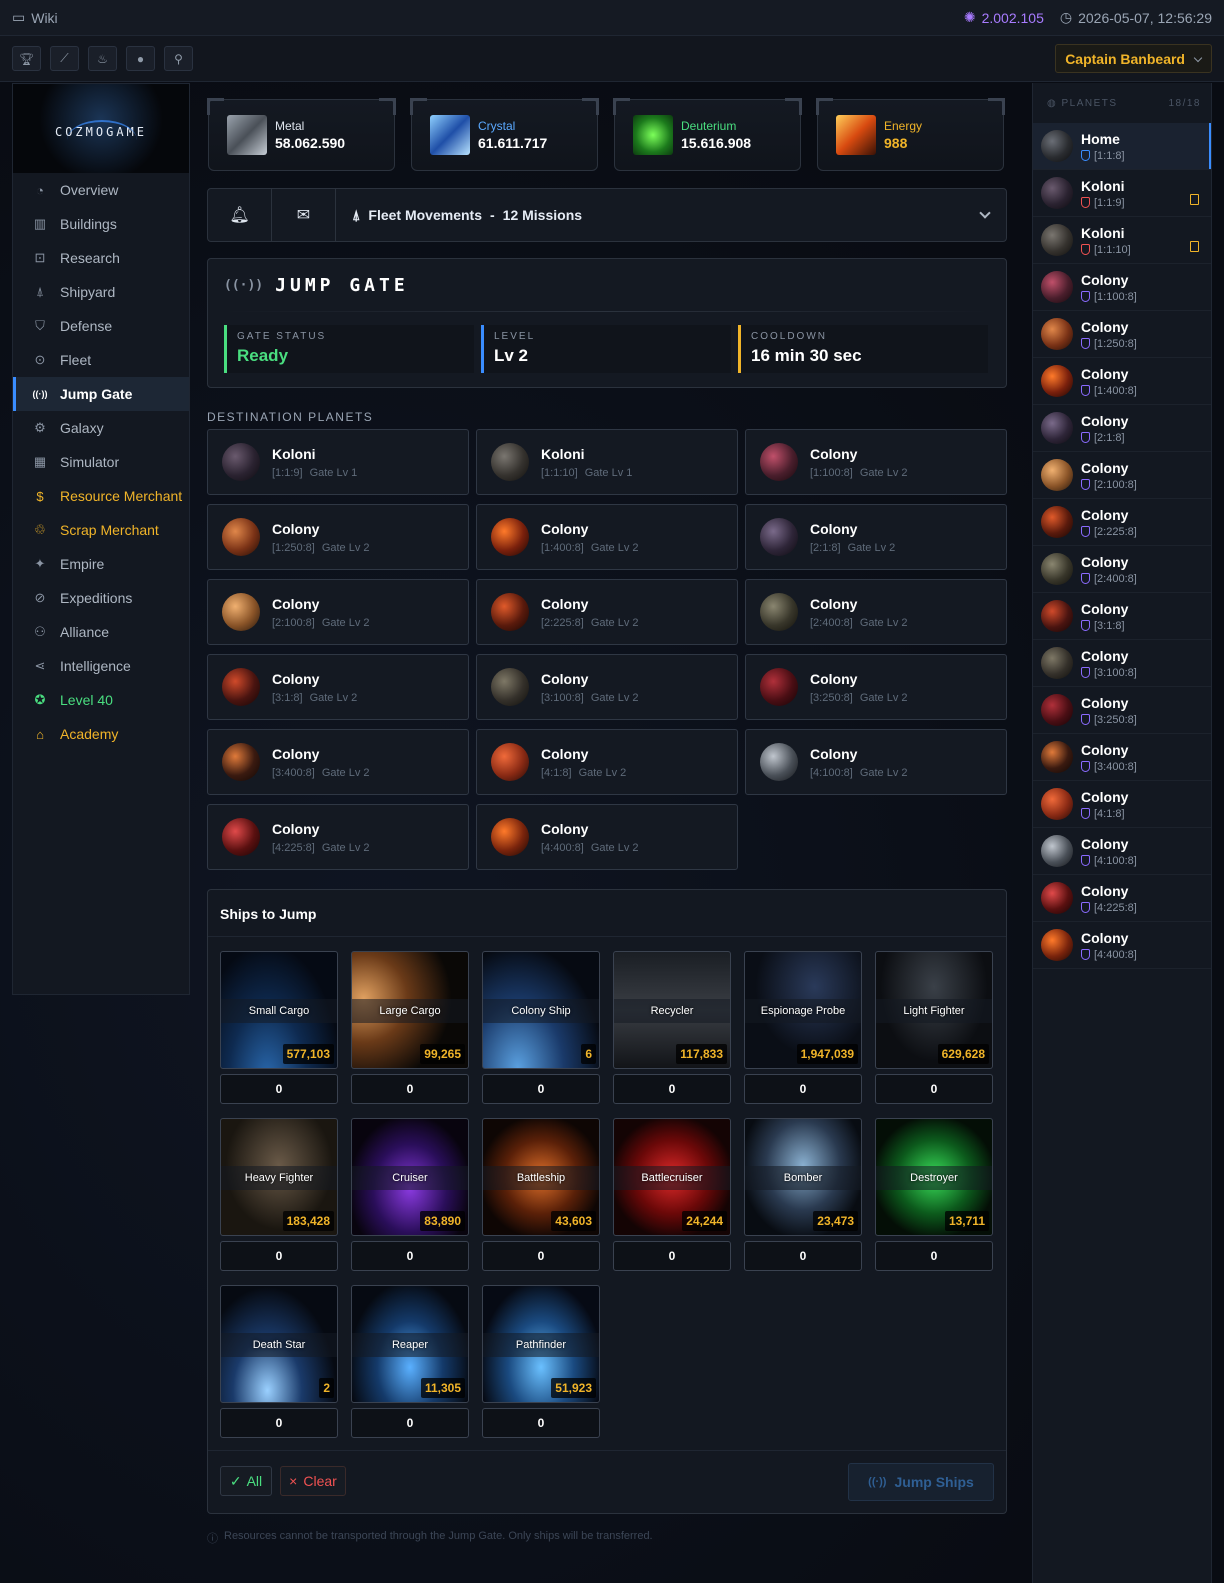 The width and height of the screenshot is (1224, 1583). I want to click on planet-list-item: Colony [1:400:8], so click(1122, 381).